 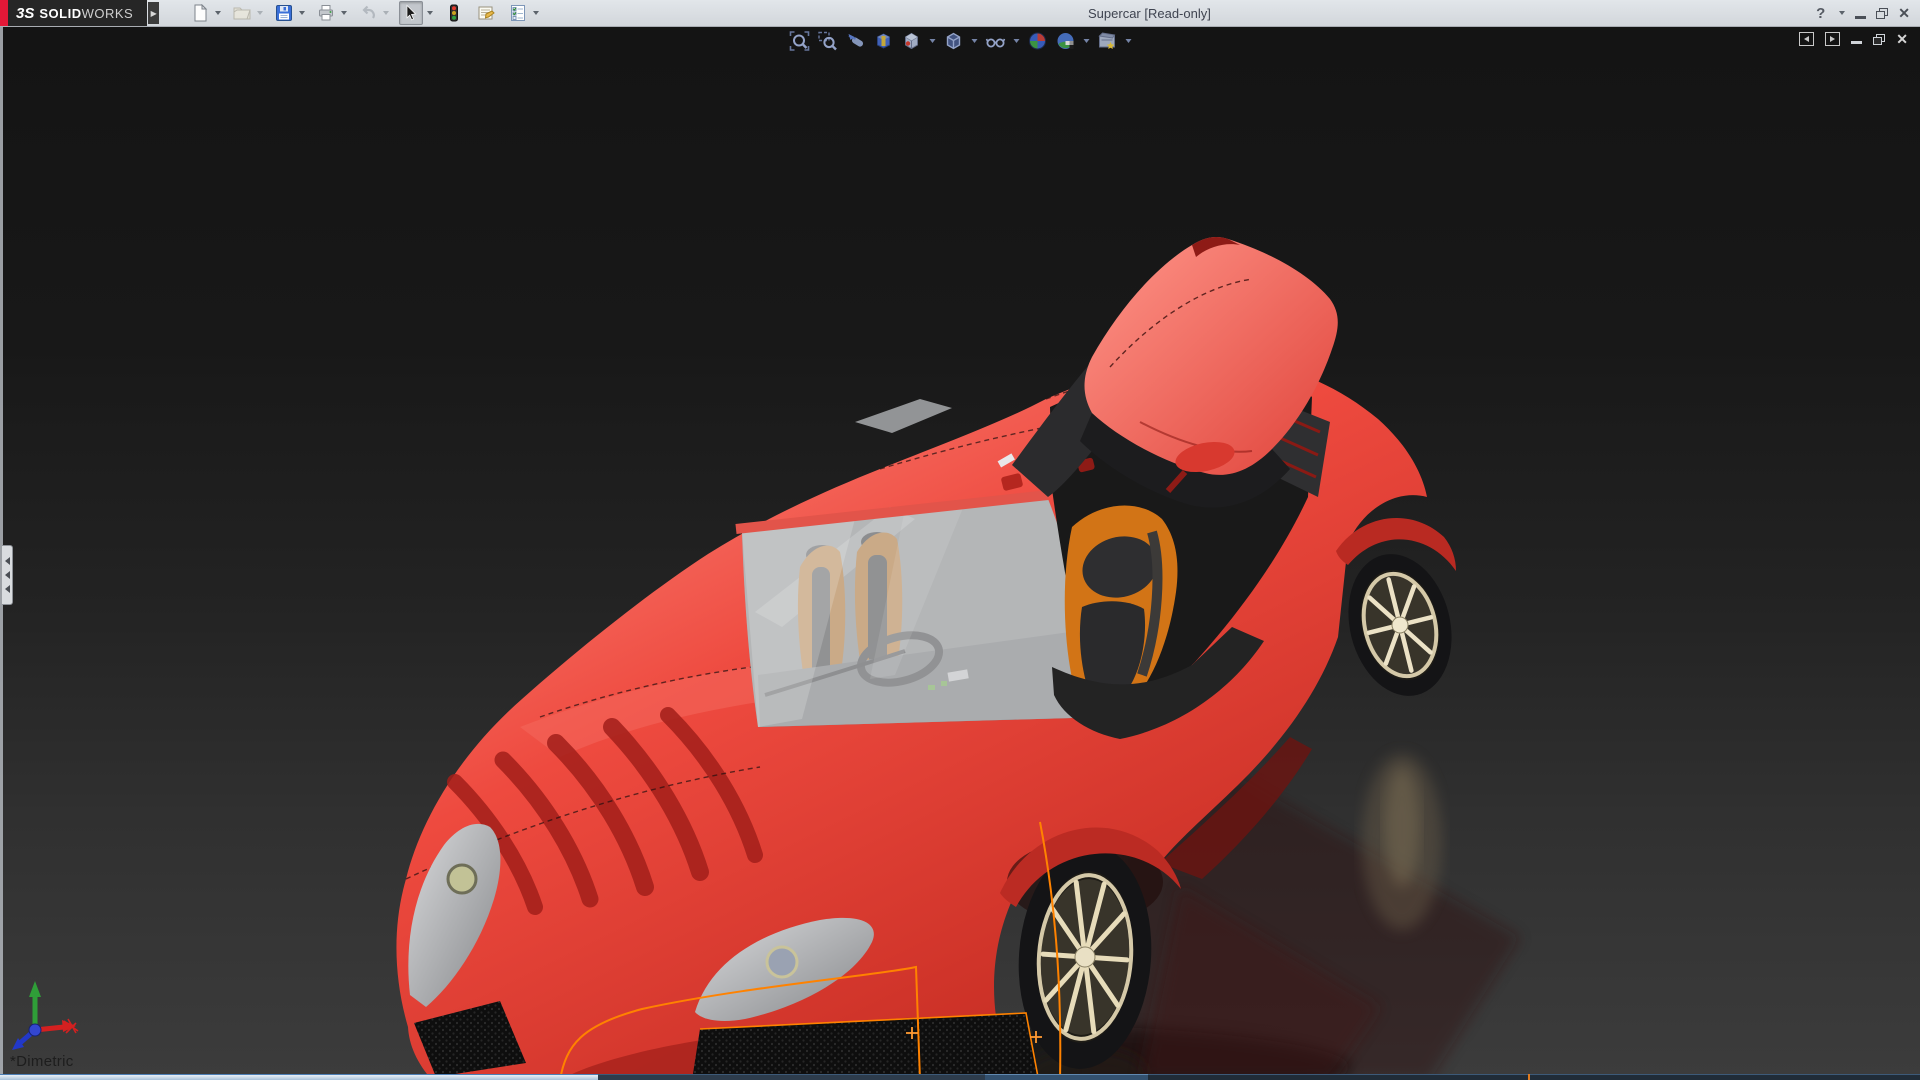 I want to click on document-title: Supercar [Read-only], so click(x=1149, y=13).